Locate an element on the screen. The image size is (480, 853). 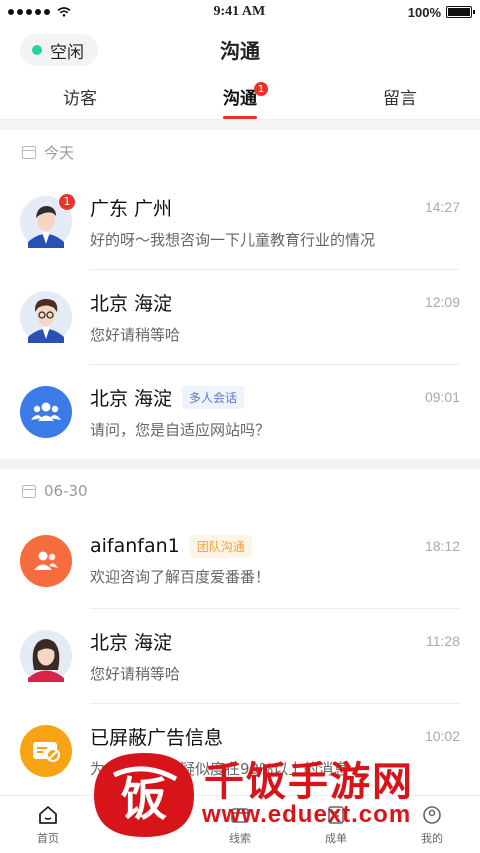
leads-icon is located at coordinates (240, 815).